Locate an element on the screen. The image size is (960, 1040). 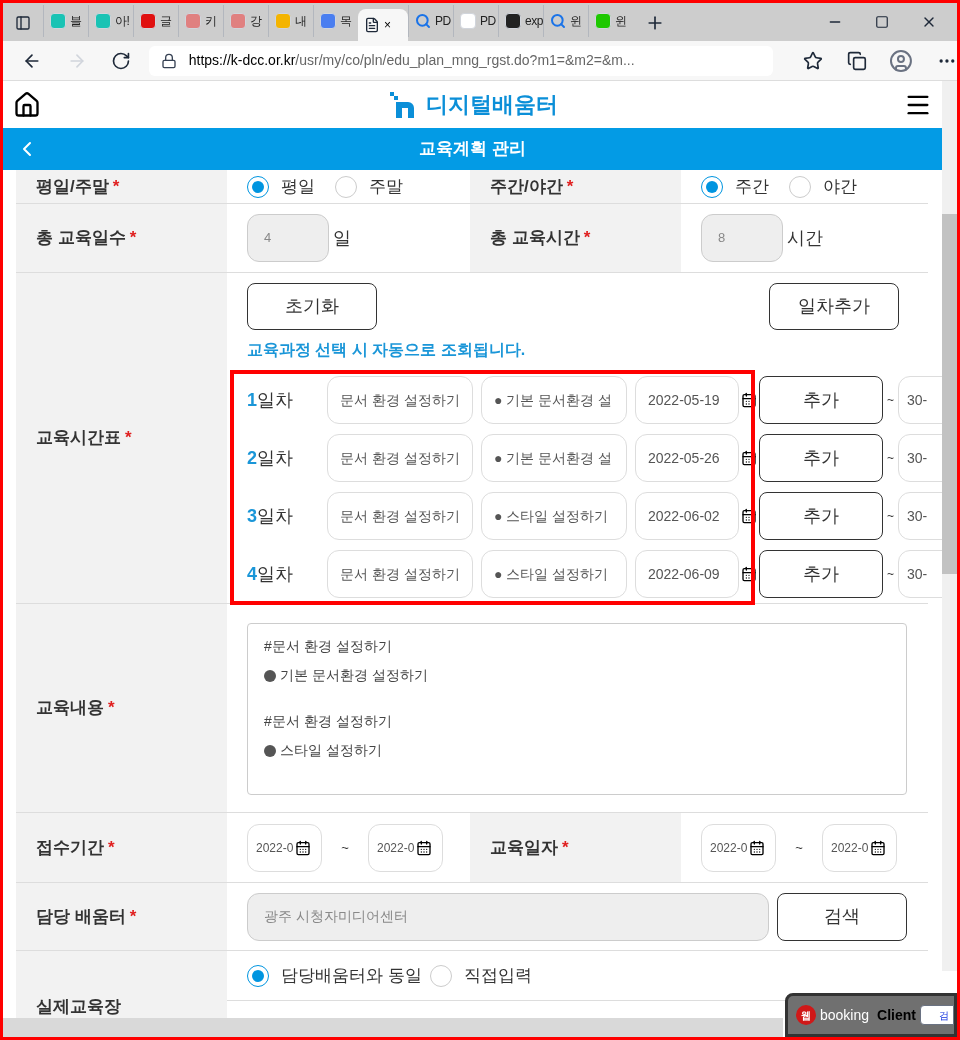
date-field: 2022-05-19 is located at coordinates (687, 400).